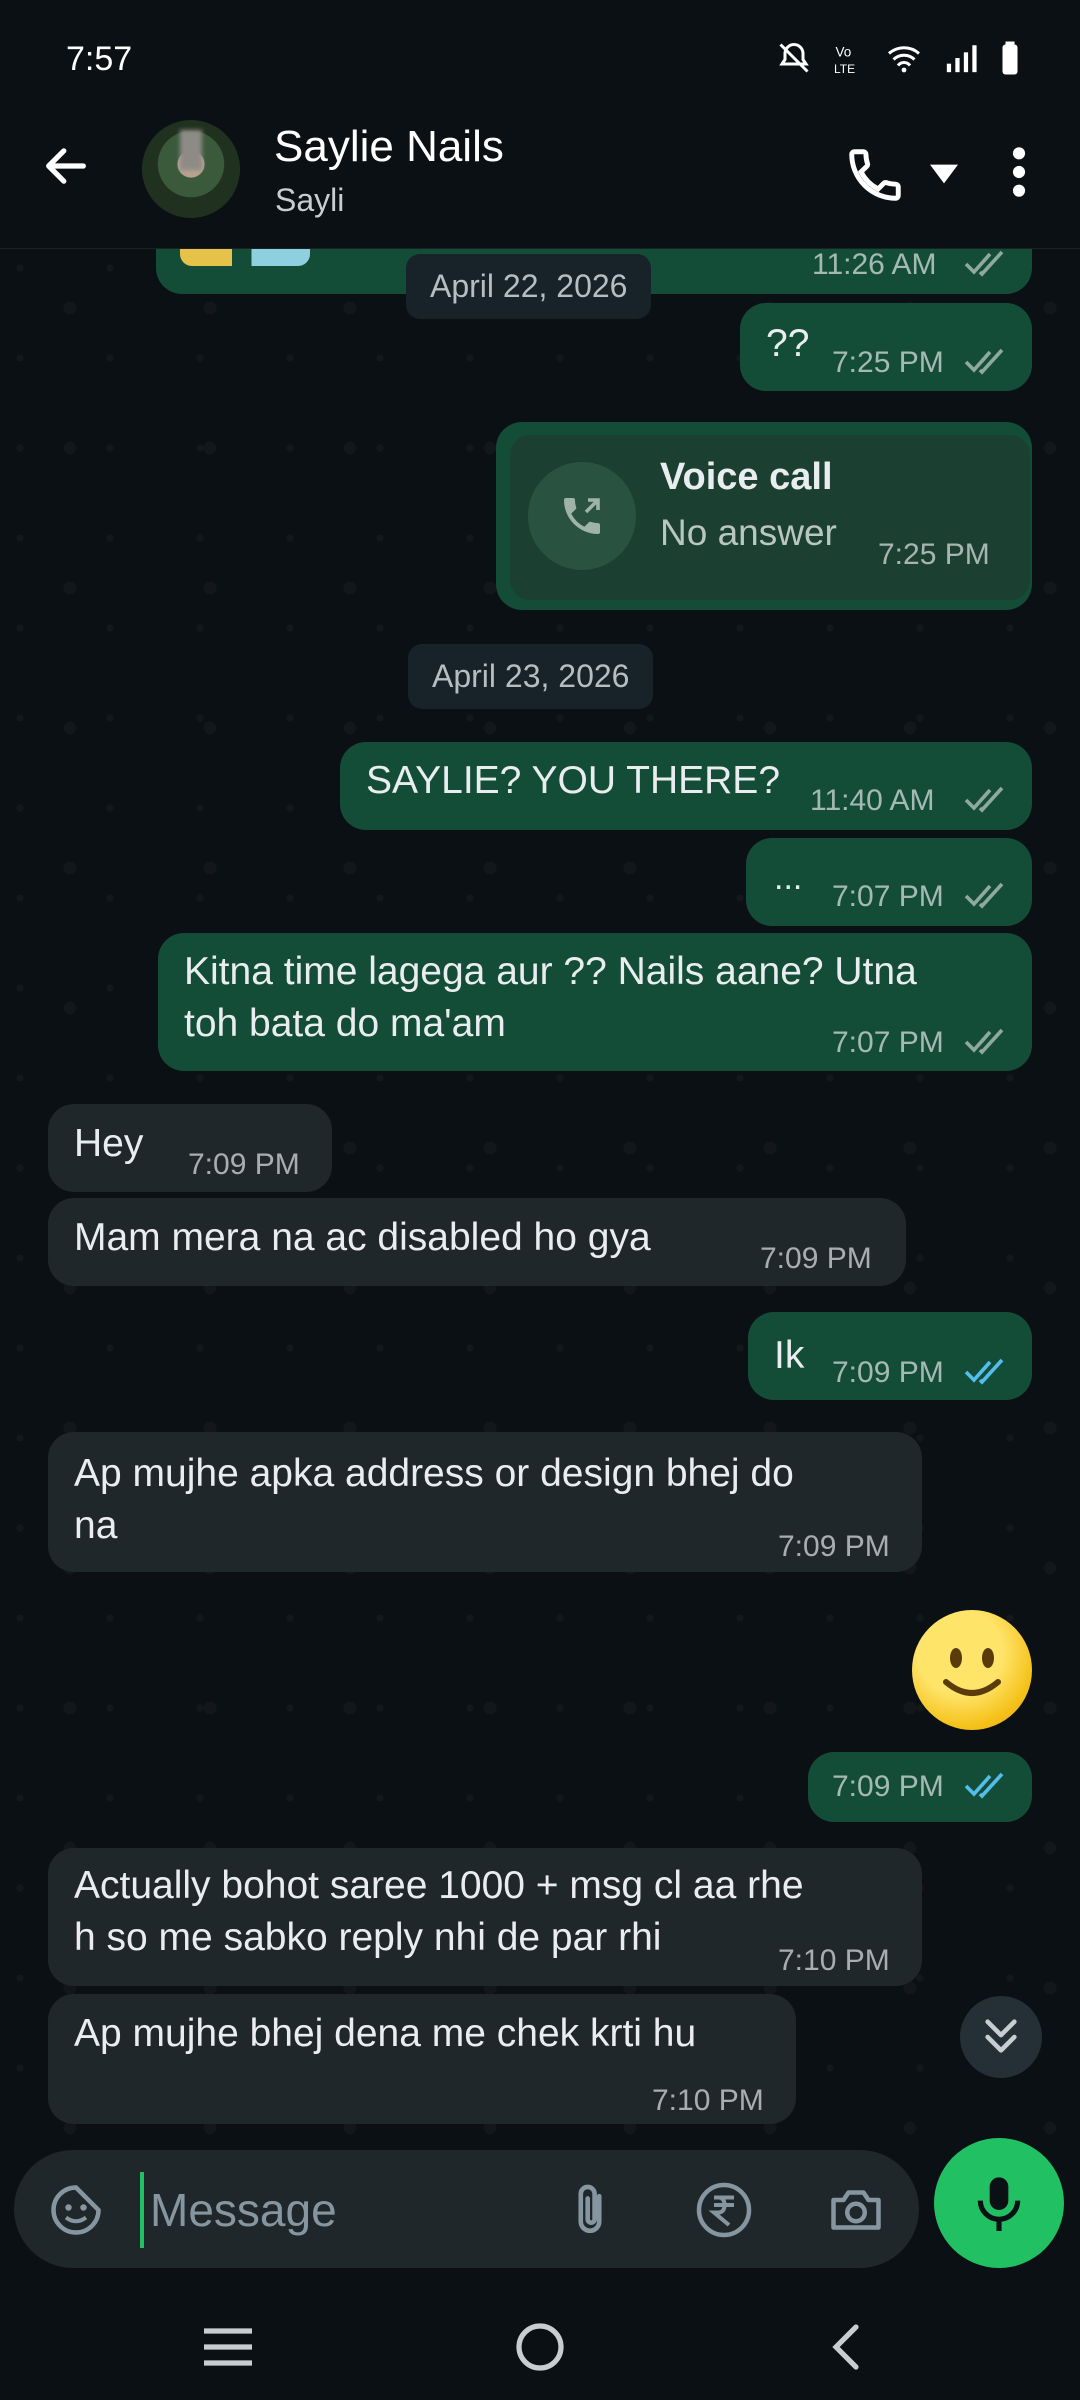 The height and width of the screenshot is (2400, 1080). What do you see at coordinates (540, 60) in the screenshot?
I see `status-bar: 7:57 Vo LTE` at bounding box center [540, 60].